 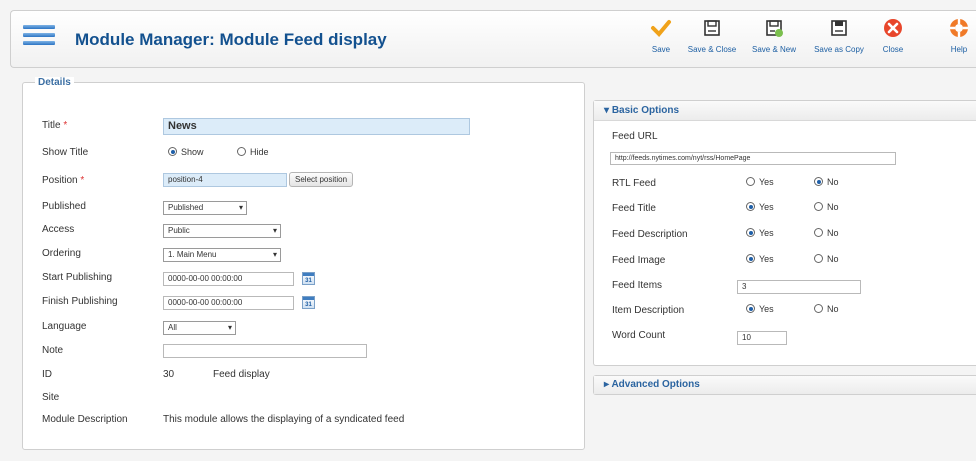 What do you see at coordinates (661, 49) in the screenshot?
I see `save-button-label: Save` at bounding box center [661, 49].